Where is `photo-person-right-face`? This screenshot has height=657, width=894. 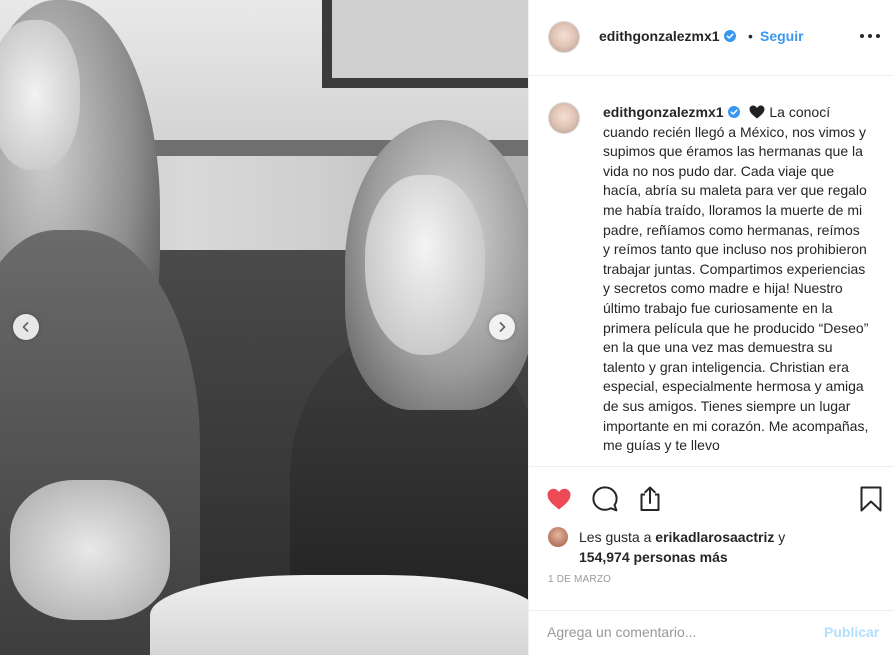
photo-person-right-face is located at coordinates (425, 265).